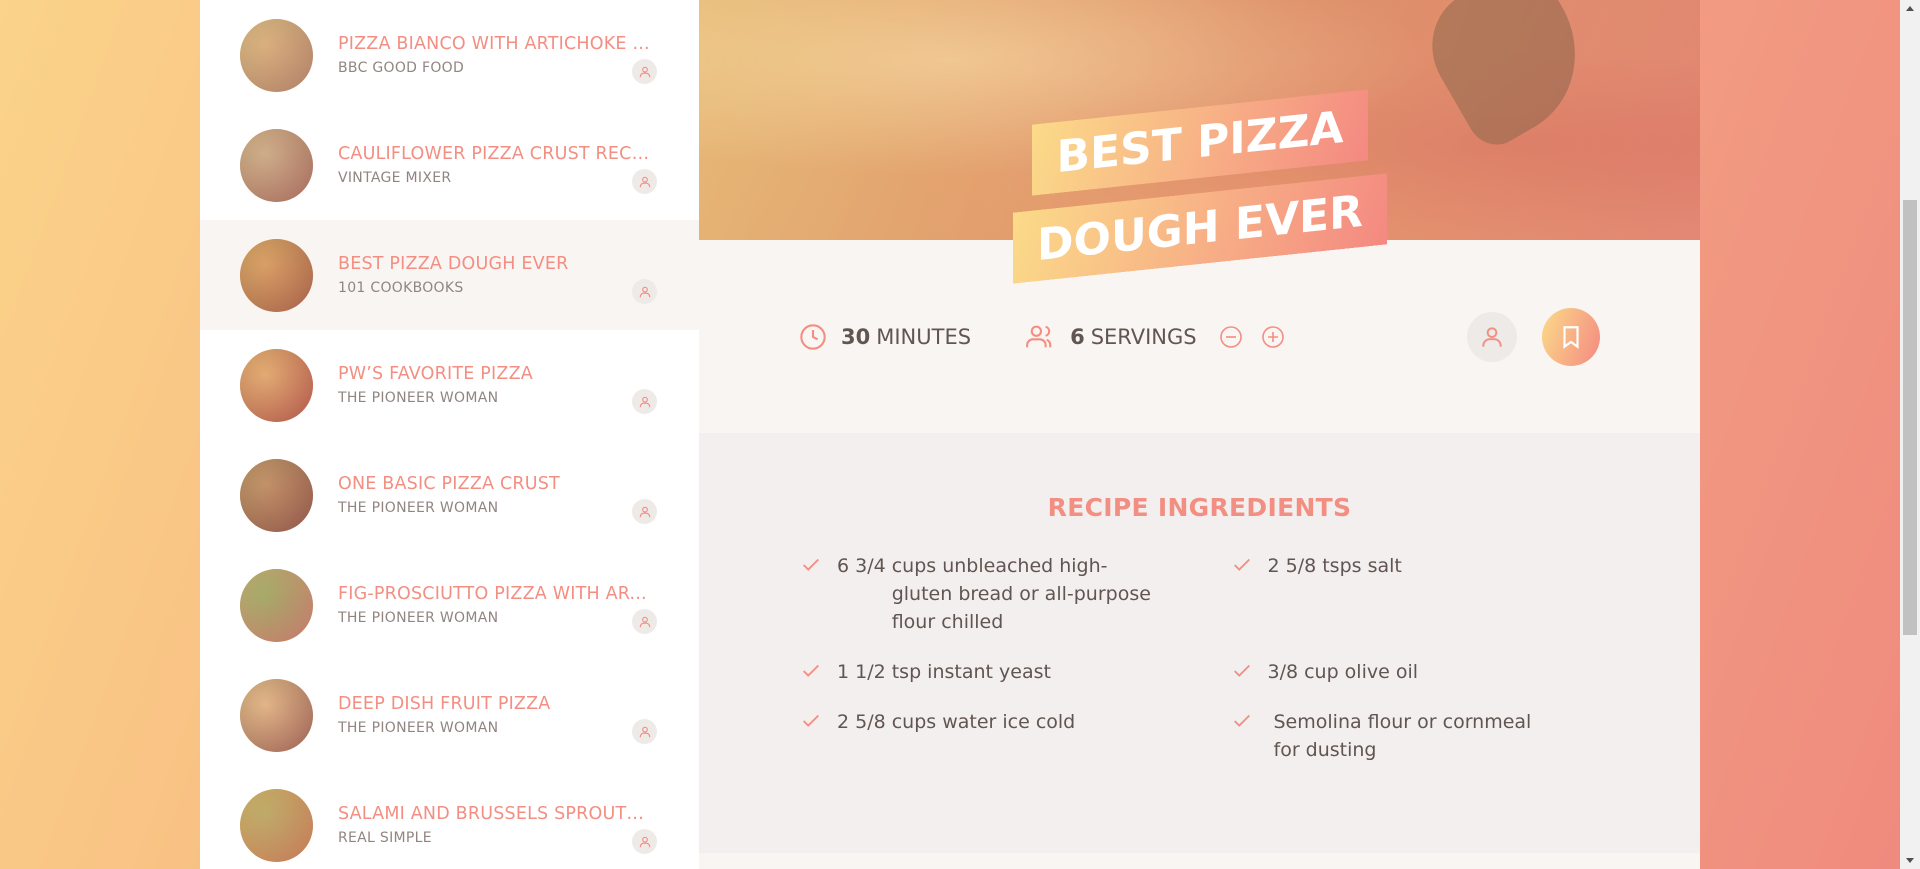 The height and width of the screenshot is (869, 1920). Describe the element at coordinates (453, 264) in the screenshot. I see `result-title: Best Pizza Dough Ever` at that location.